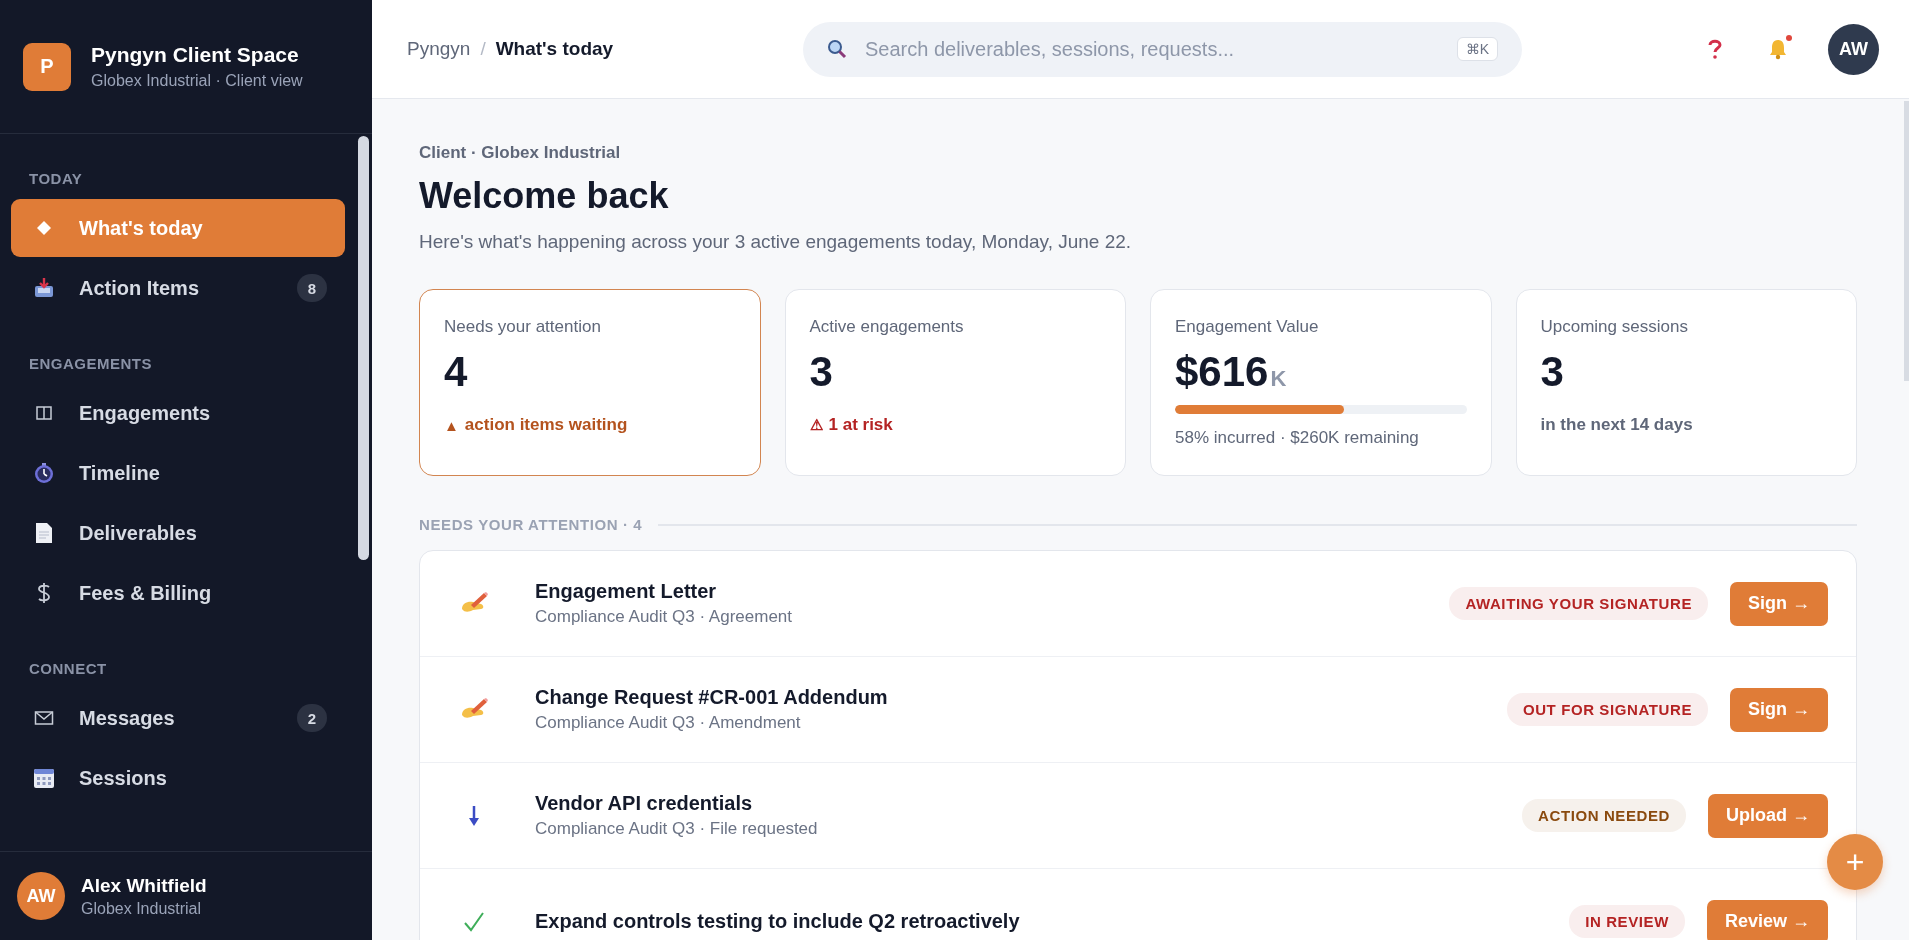 Image resolution: width=1909 pixels, height=940 pixels. What do you see at coordinates (531, 524) in the screenshot?
I see `section-heading: NEEDS YOUR ATTENTION · 4` at bounding box center [531, 524].